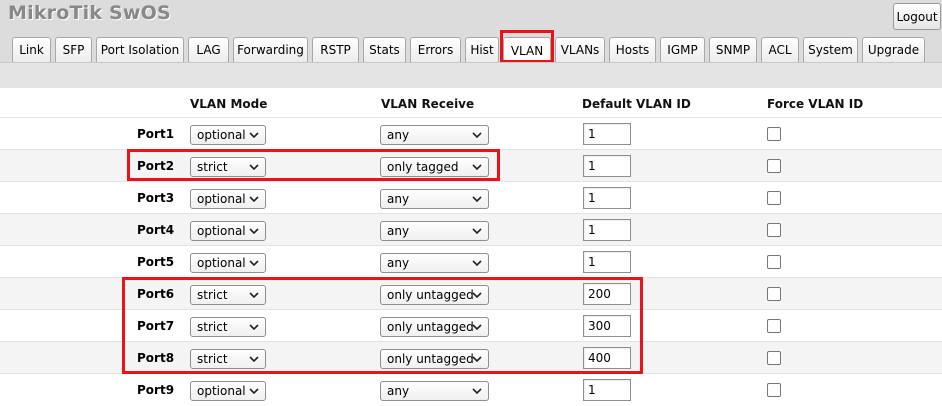 This screenshot has width=942, height=406. Describe the element at coordinates (893, 49) in the screenshot. I see `tab-upgrade: Upgrade` at that location.